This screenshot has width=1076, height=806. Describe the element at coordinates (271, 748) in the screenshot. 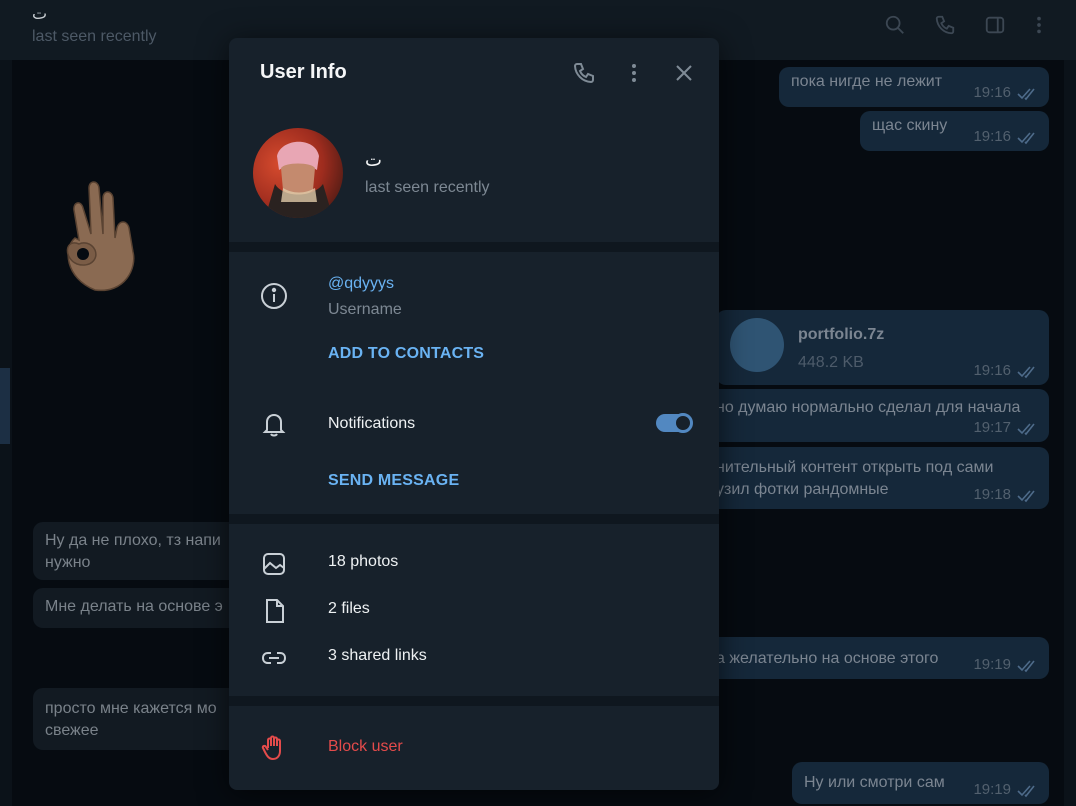

I see `hand-stop-icon` at that location.